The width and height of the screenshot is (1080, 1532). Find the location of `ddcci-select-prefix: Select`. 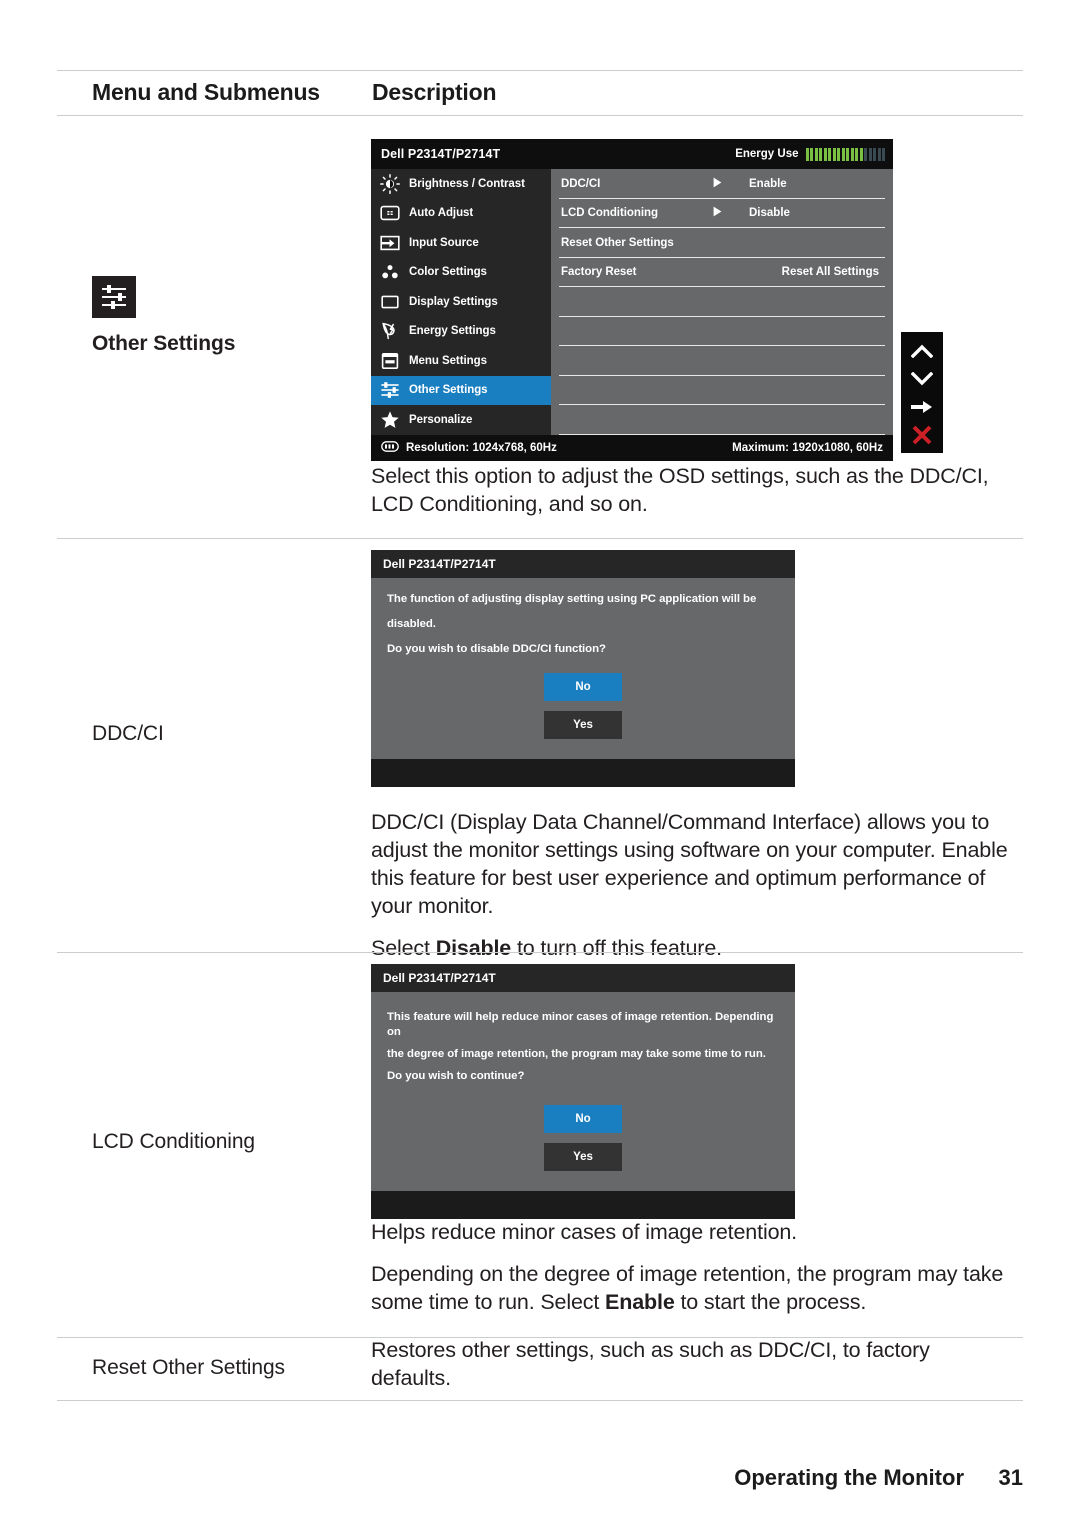

ddcci-select-prefix: Select is located at coordinates (403, 948).